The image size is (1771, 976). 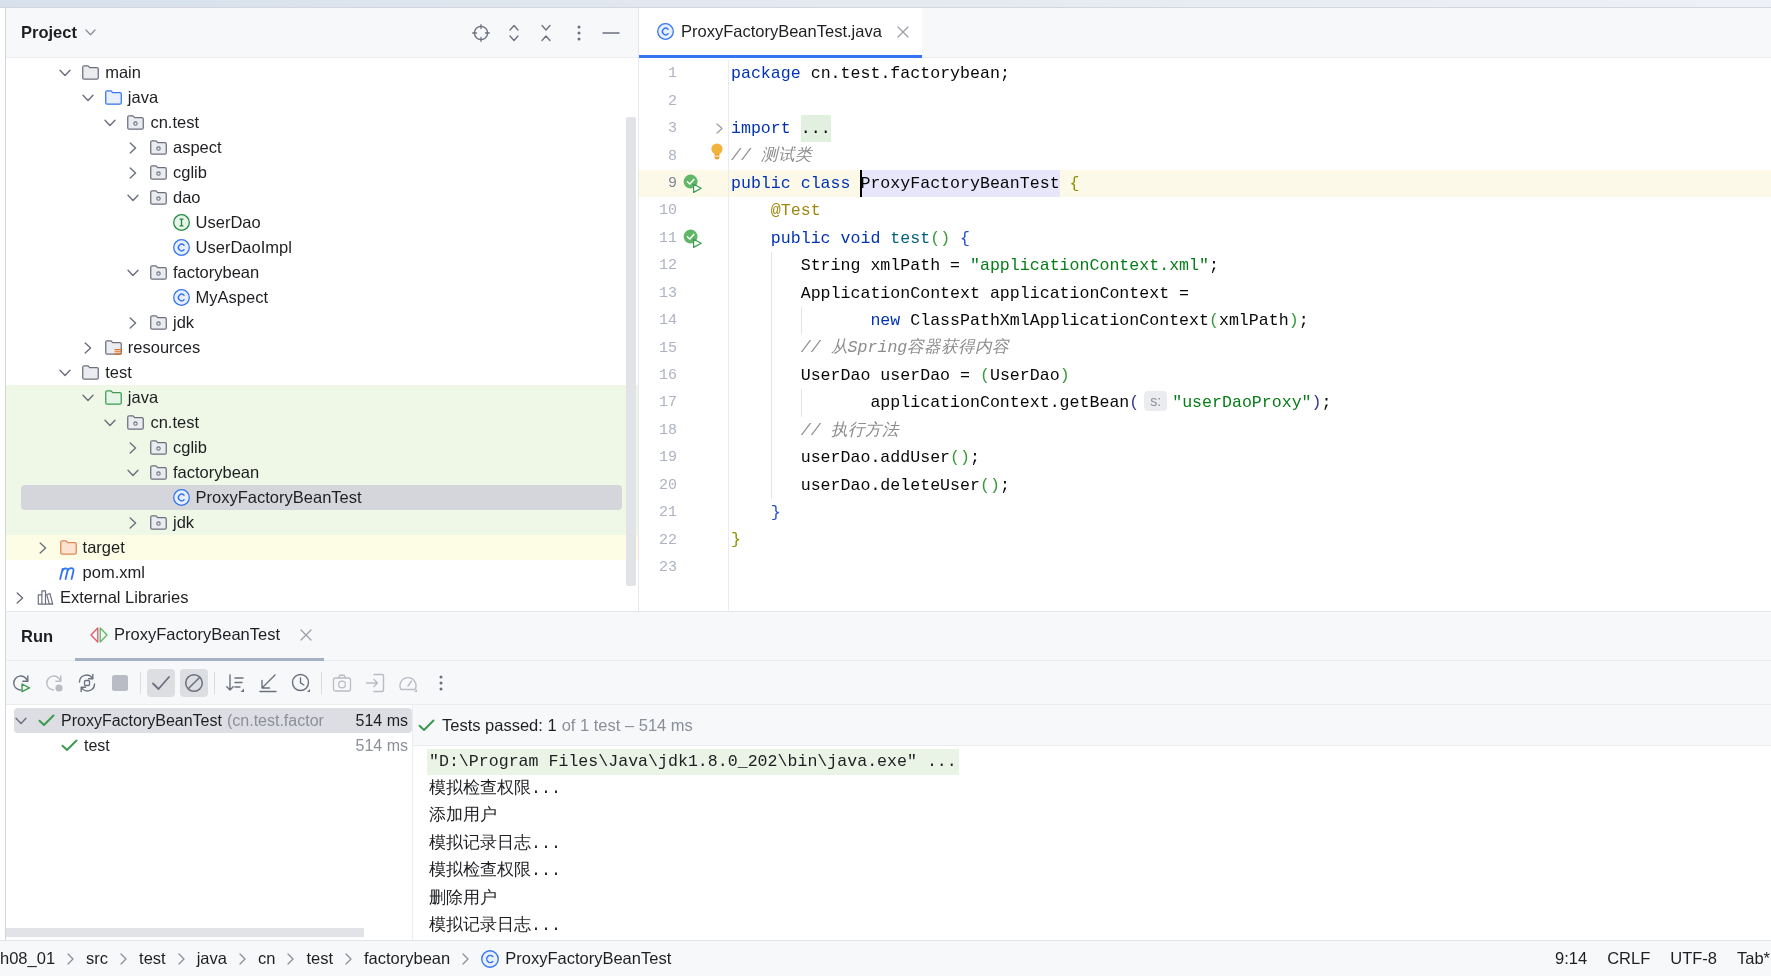 I want to click on test-tree-item: test 514 ms, so click(x=213, y=745).